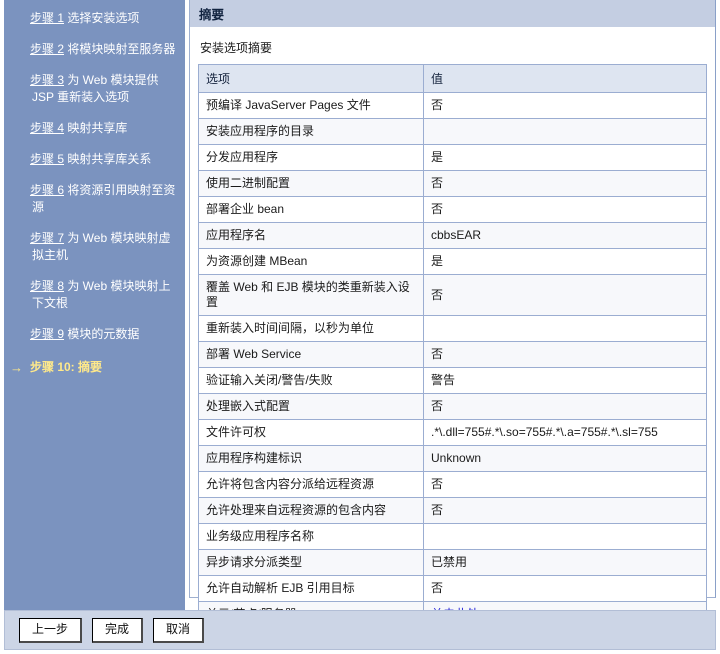  Describe the element at coordinates (102, 334) in the screenshot. I see `sidebar-item-step-9-label: 模块的元数据` at that location.